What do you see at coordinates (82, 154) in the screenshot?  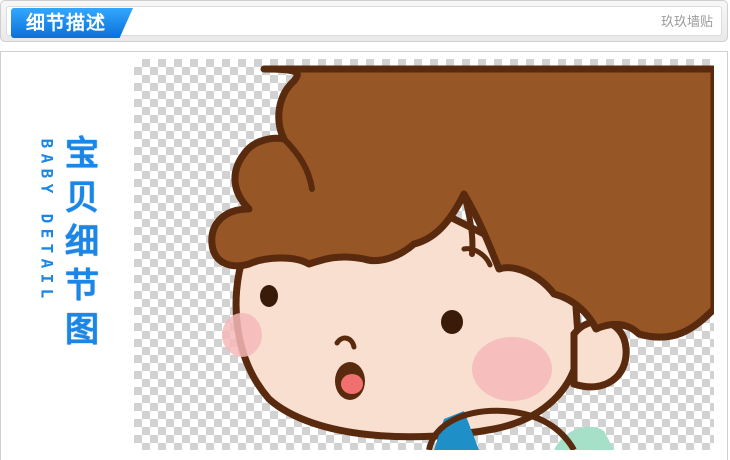 I see `side-label-chinese-char: 宝` at bounding box center [82, 154].